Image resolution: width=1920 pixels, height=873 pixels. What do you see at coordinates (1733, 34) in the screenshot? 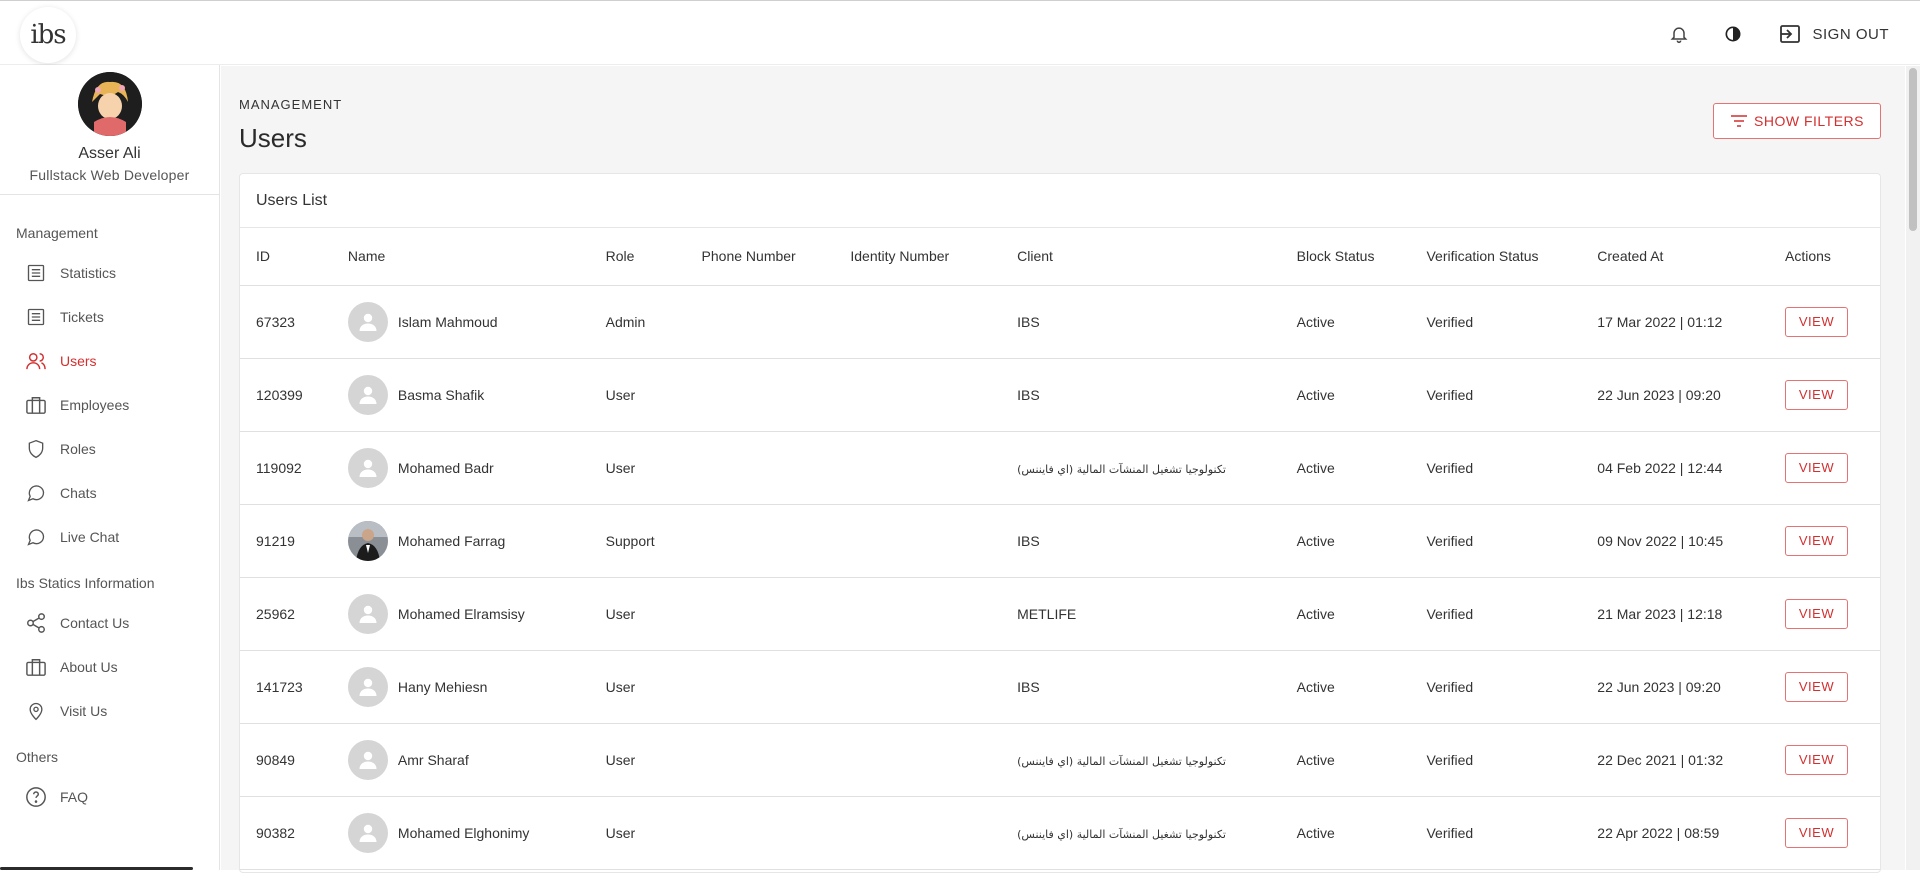
I see `dark-mode-toggle-icon` at bounding box center [1733, 34].